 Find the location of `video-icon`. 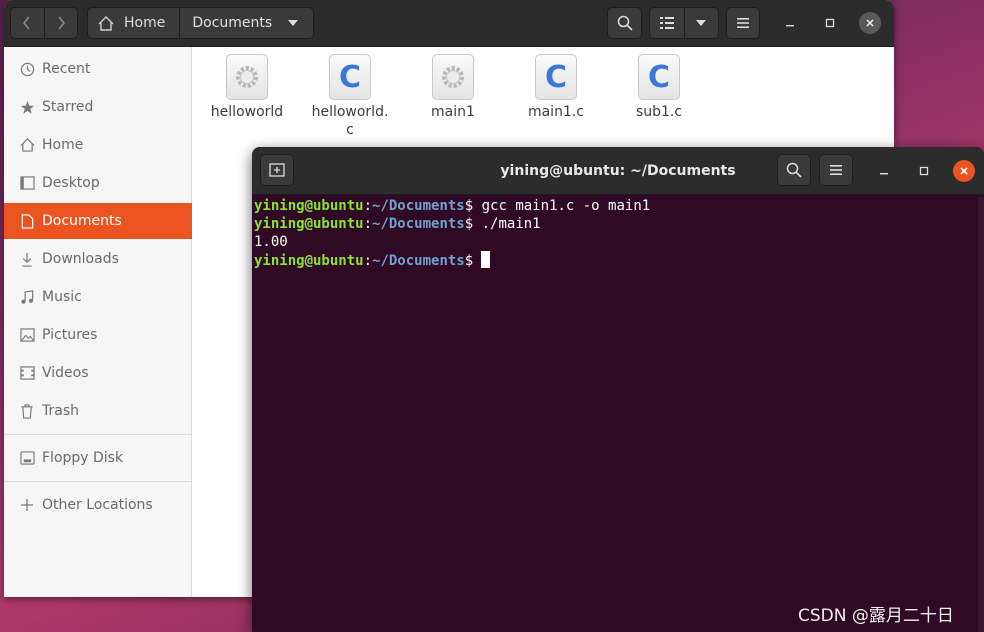

video-icon is located at coordinates (27, 373).